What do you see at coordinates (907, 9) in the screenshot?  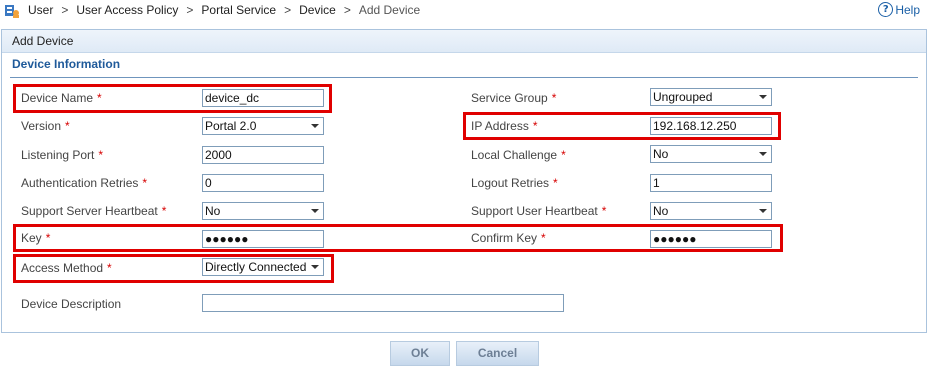 I see `help-label: Help` at bounding box center [907, 9].